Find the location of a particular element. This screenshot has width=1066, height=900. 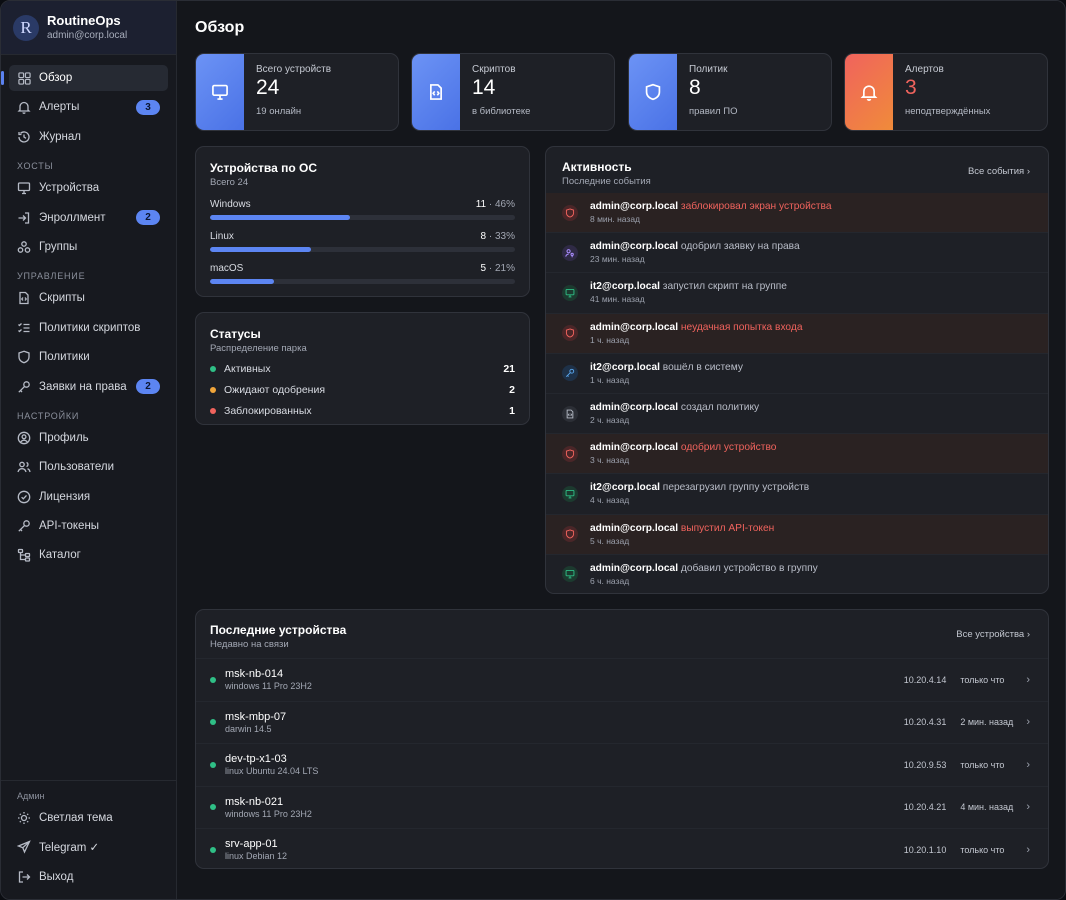

stat-label: Алертов is located at coordinates (924, 69).